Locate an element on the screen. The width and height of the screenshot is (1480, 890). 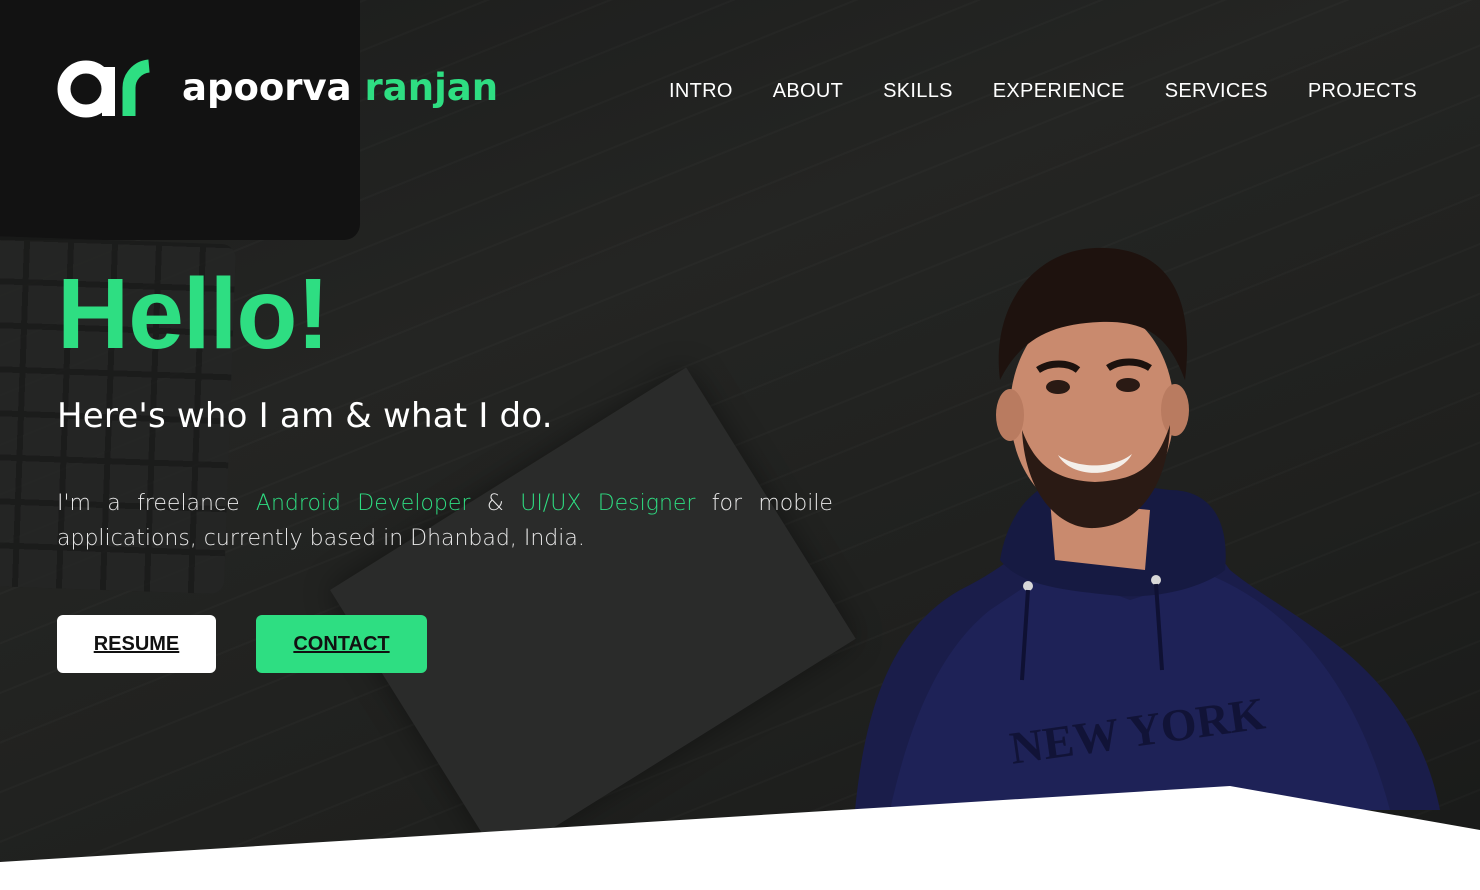
intro-text-2: & is located at coordinates (495, 503).